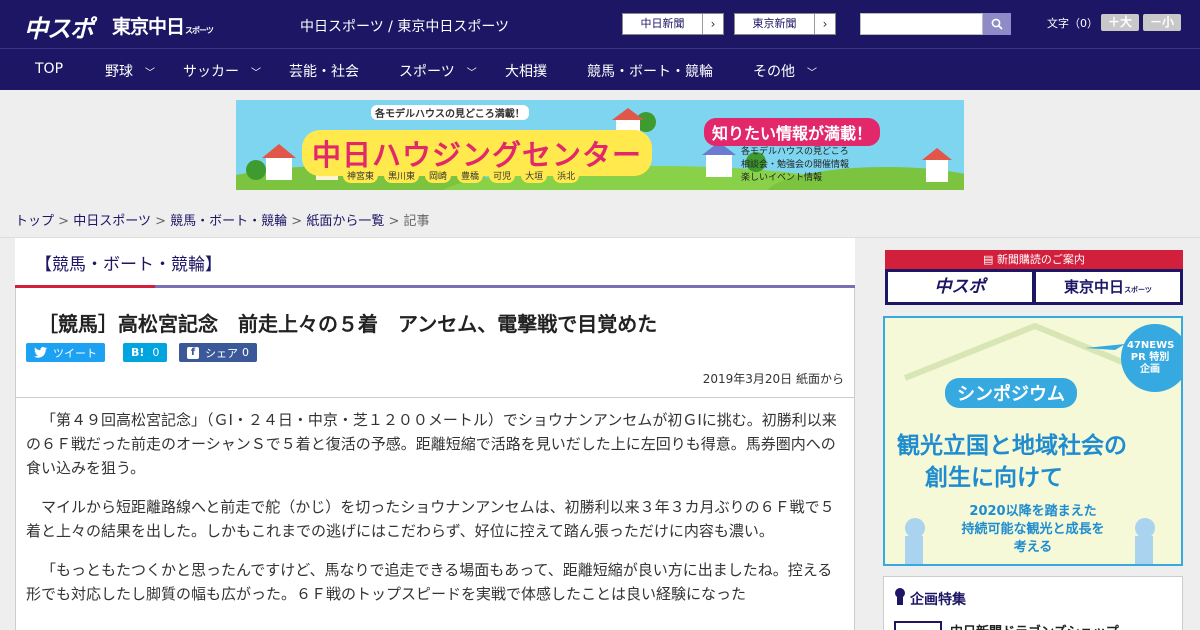 The image size is (1200, 630). Describe the element at coordinates (795, 152) in the screenshot. I see `banner-bullet: 各モデルハウスの見どころ` at that location.